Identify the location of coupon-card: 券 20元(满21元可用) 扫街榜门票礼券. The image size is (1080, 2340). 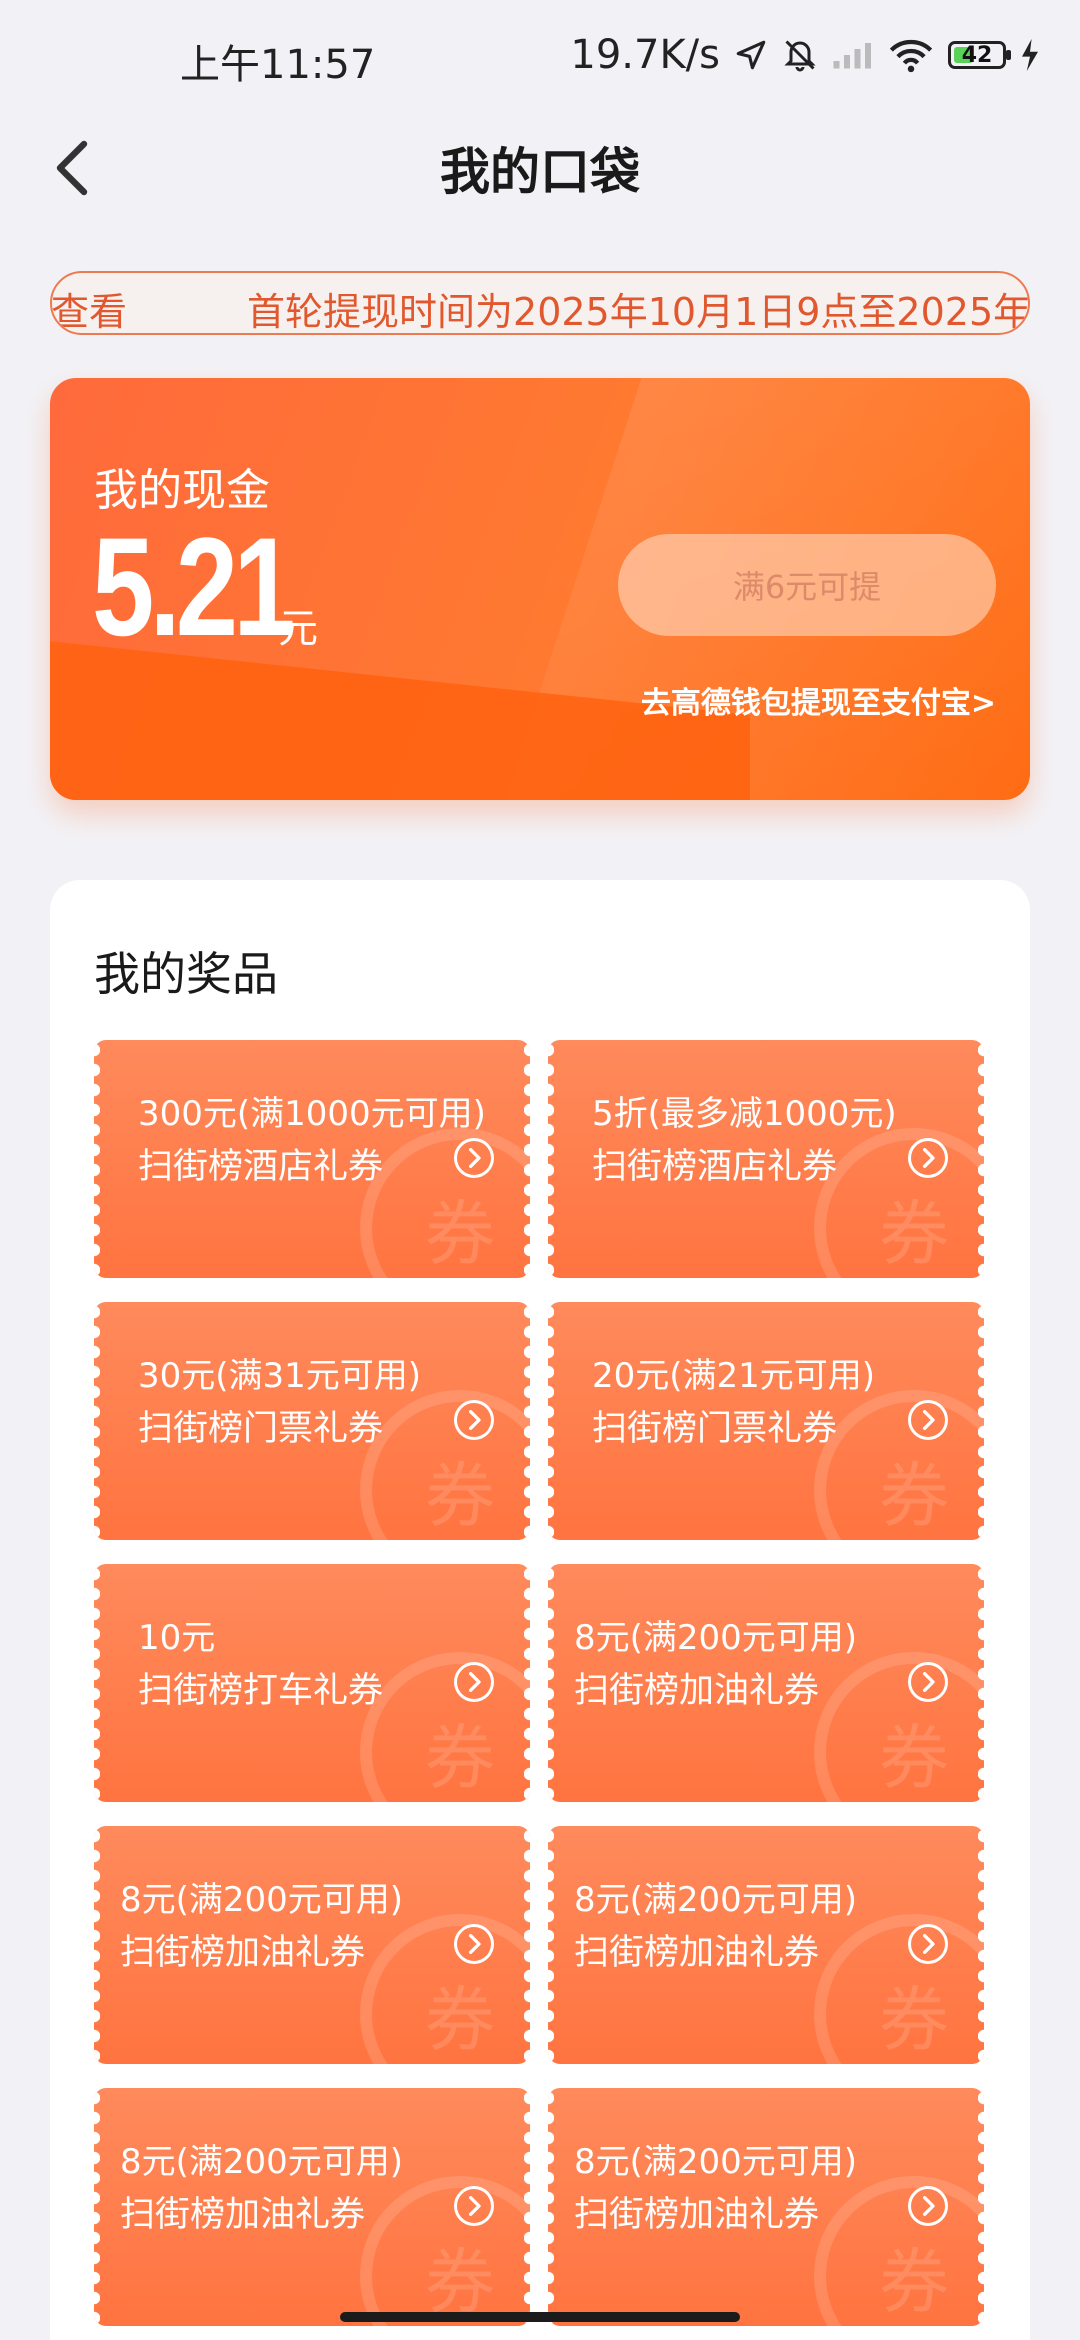
(766, 1421).